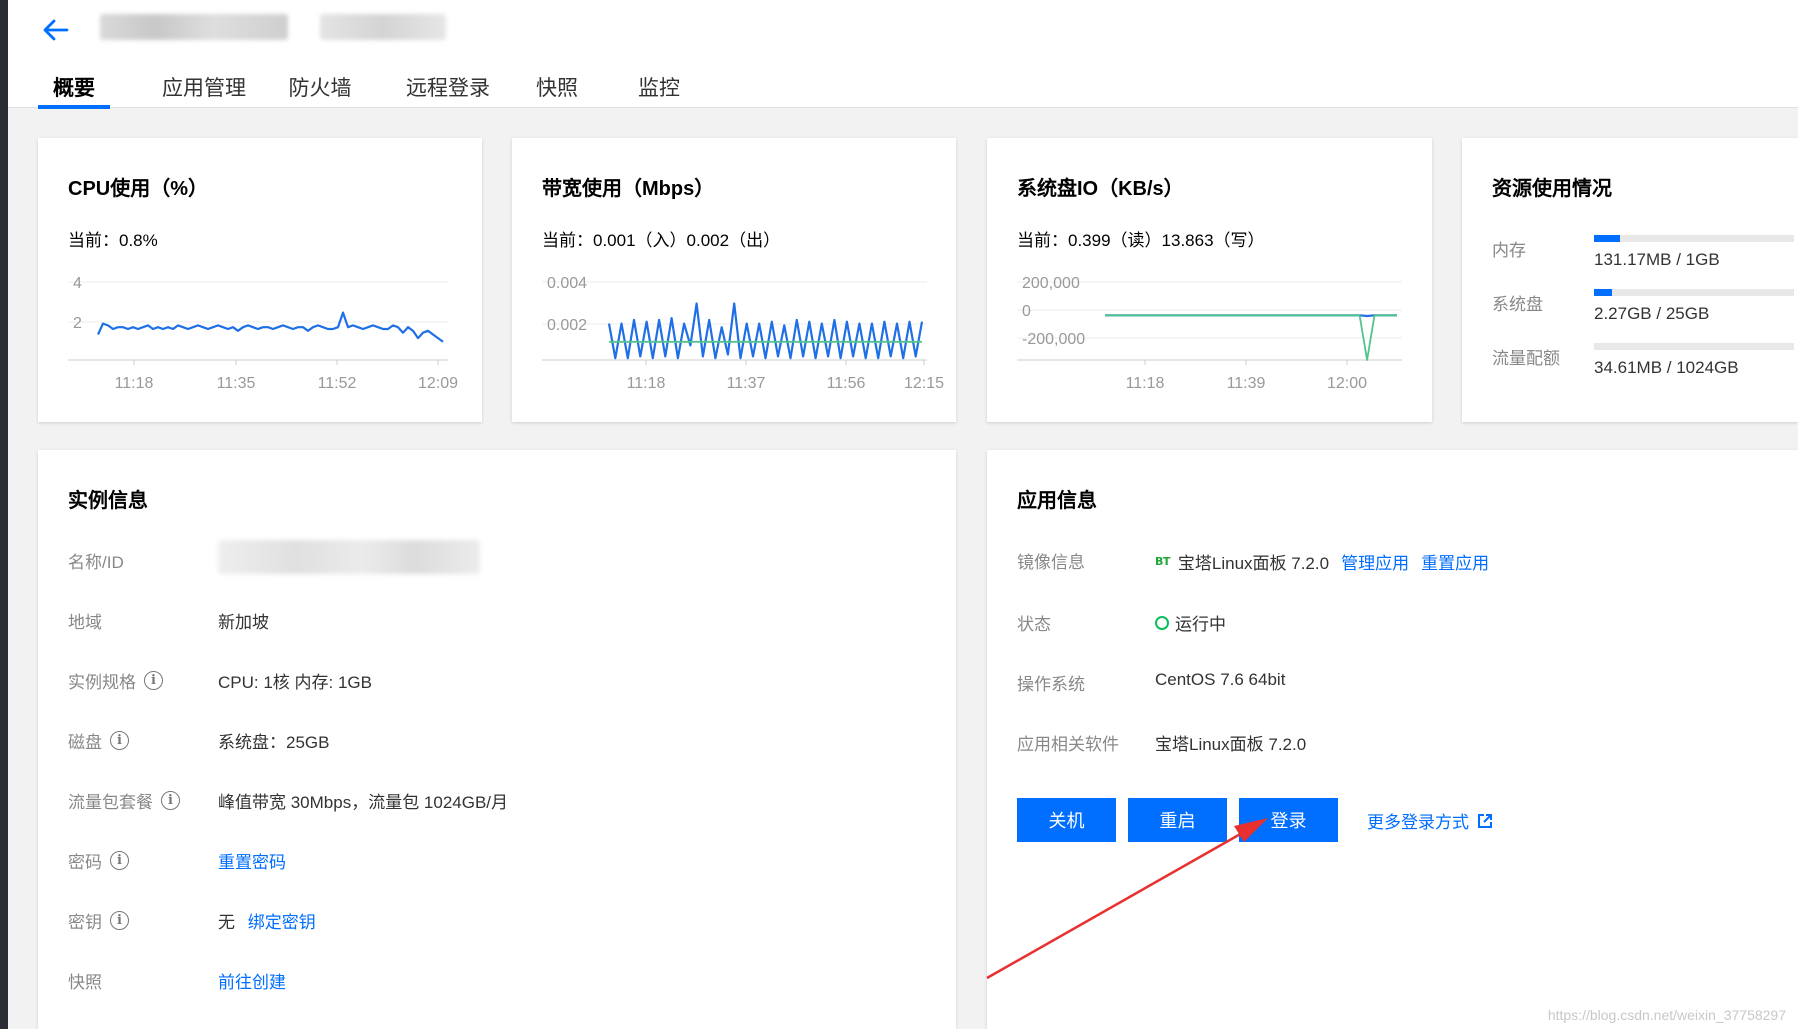 This screenshot has width=1798, height=1029. I want to click on instance-spec-row-label: 实例规格 i, so click(115, 680).